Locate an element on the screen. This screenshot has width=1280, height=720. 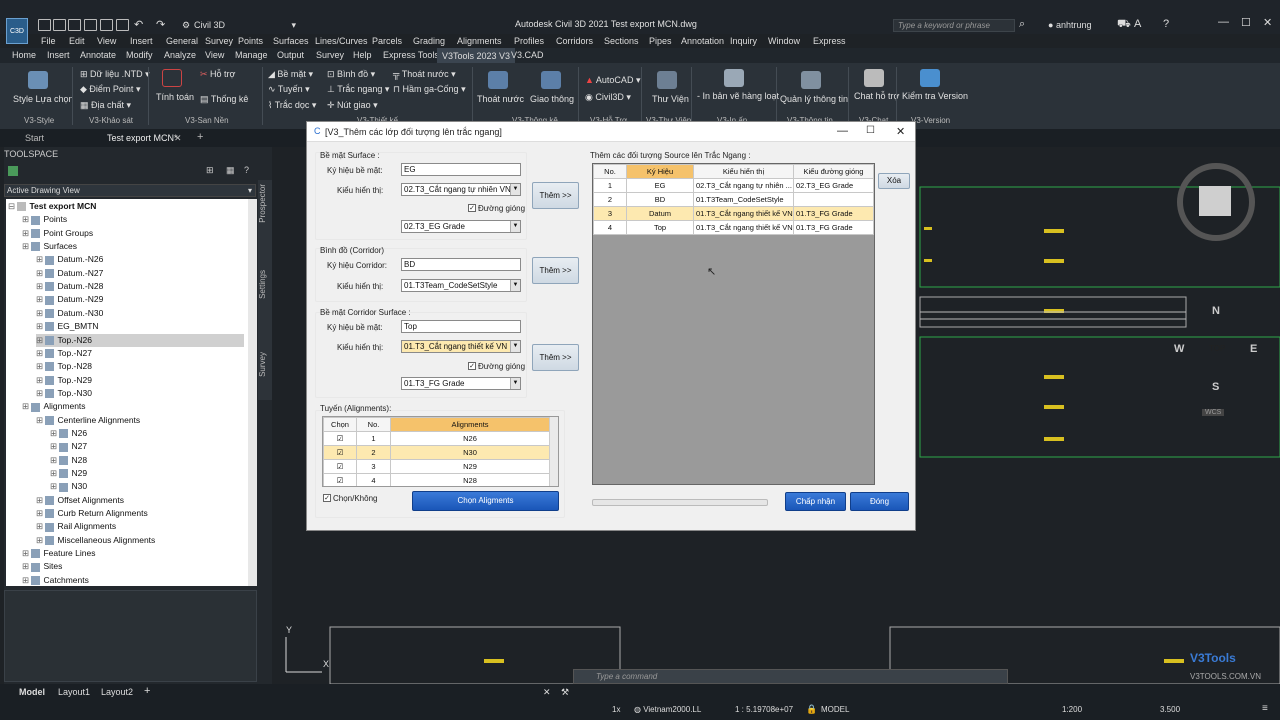
menu-file: File is located at coordinates (48, 41).